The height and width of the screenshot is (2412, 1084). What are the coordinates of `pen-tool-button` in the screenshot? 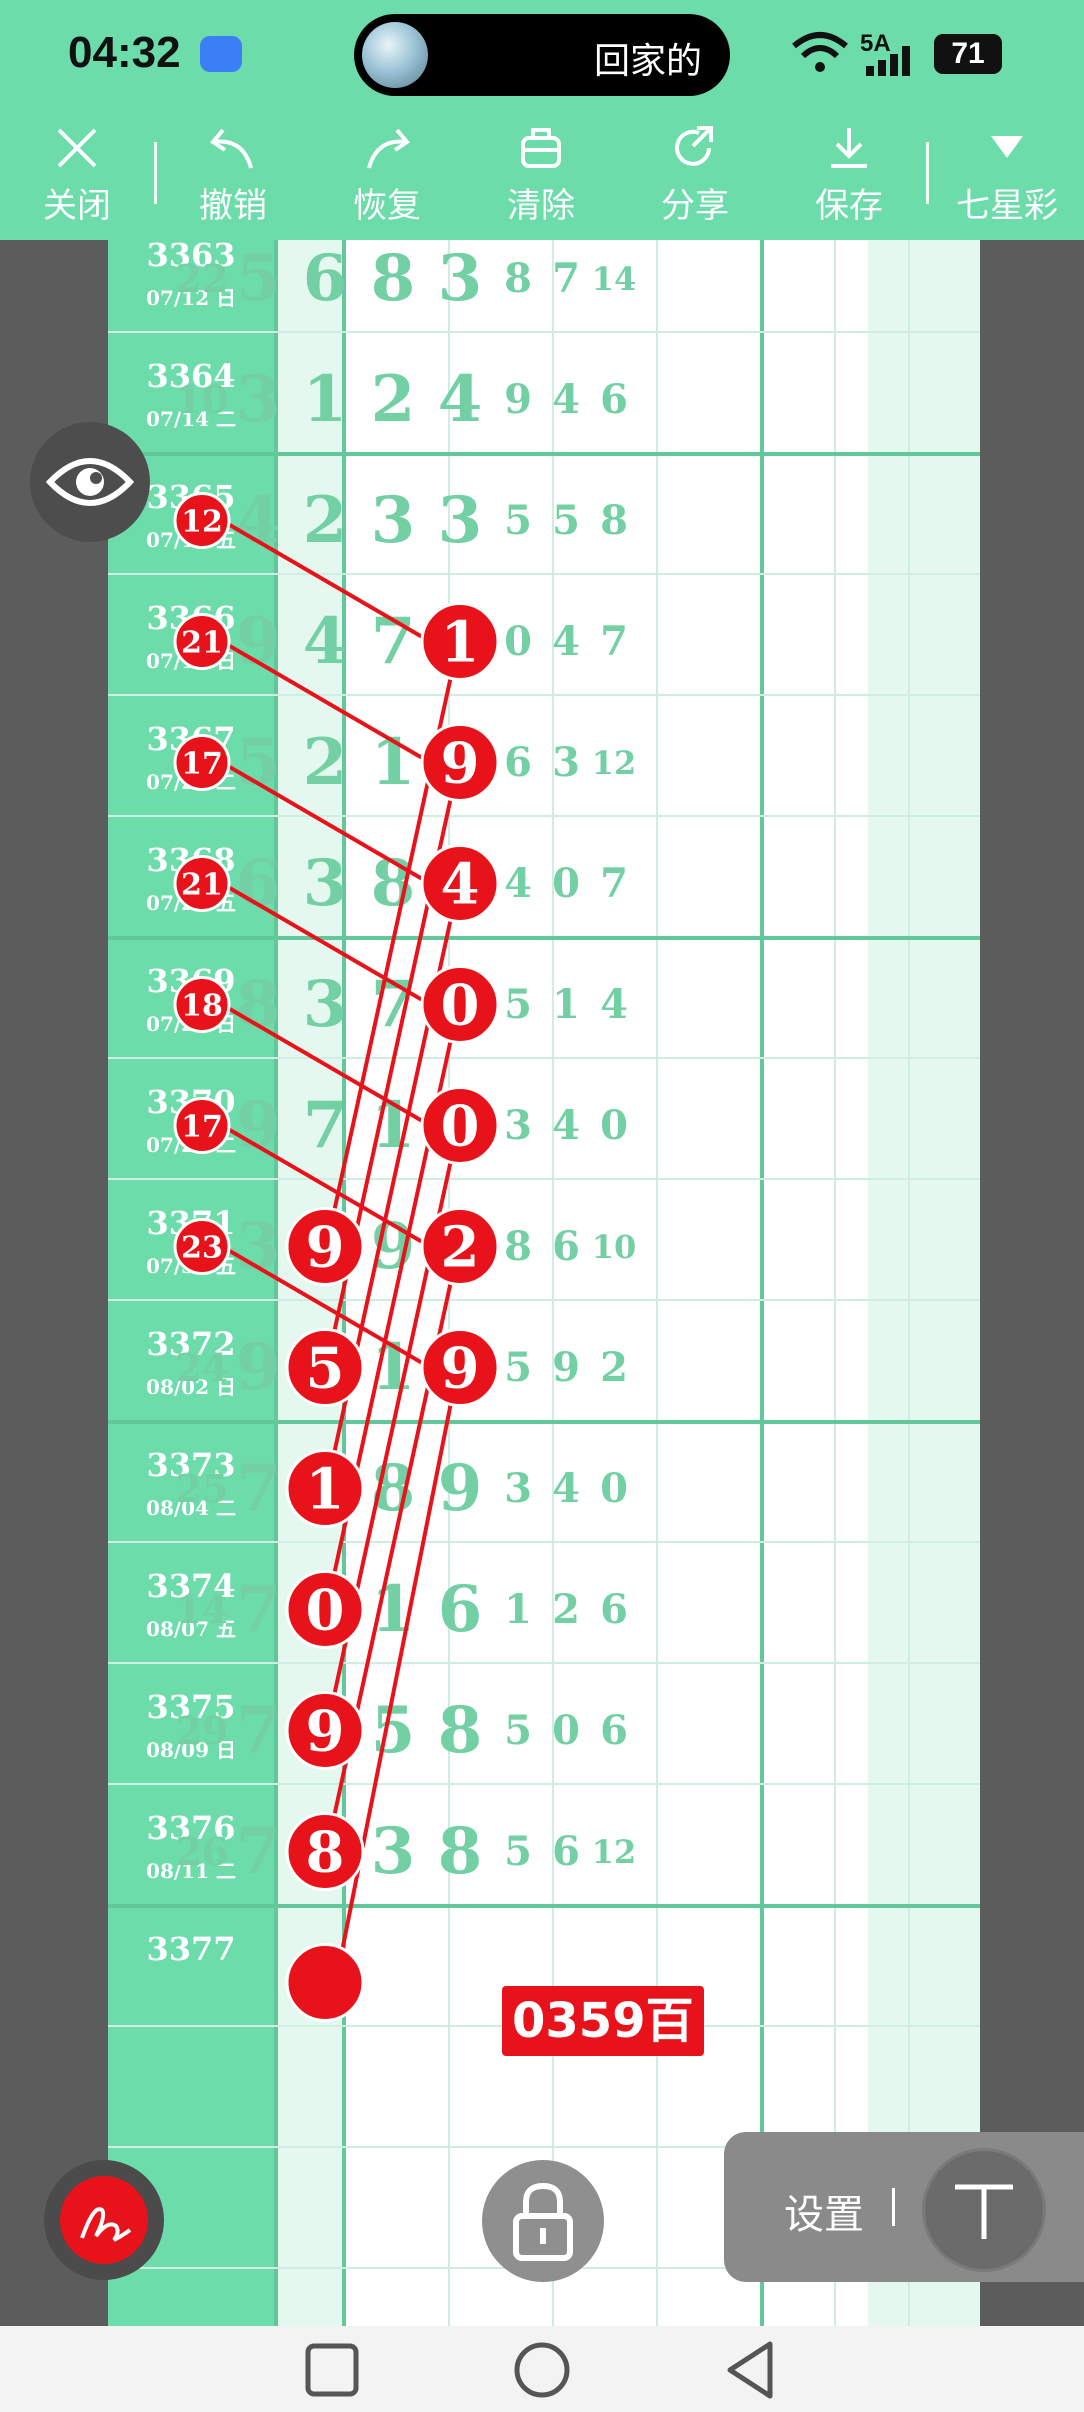 It's located at (104, 2220).